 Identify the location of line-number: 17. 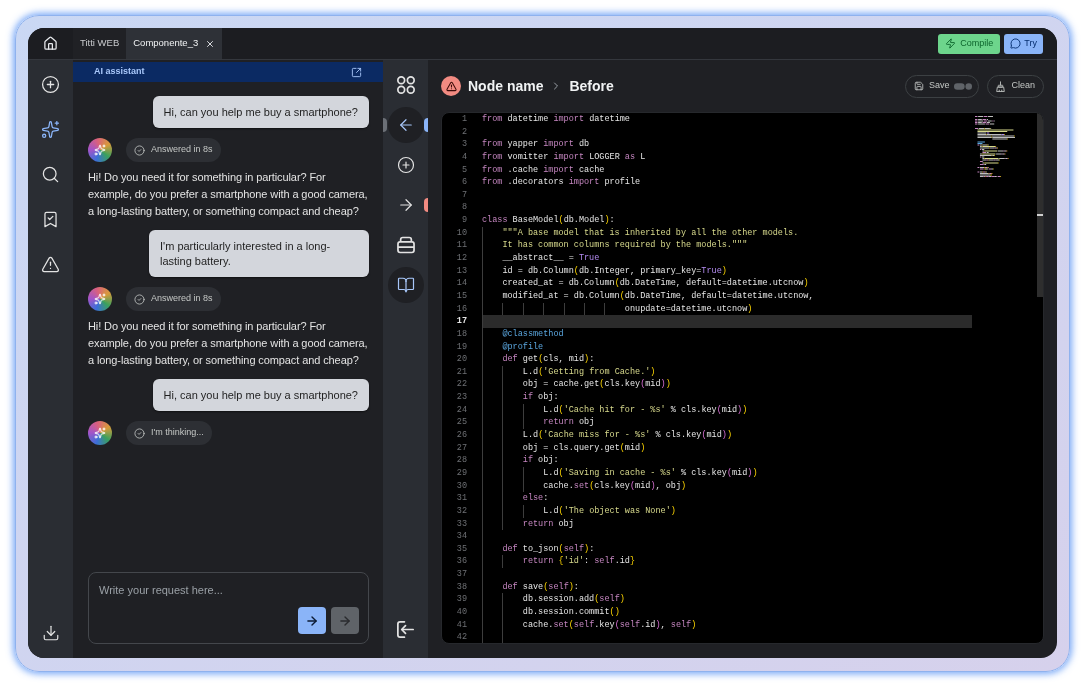
(461, 321).